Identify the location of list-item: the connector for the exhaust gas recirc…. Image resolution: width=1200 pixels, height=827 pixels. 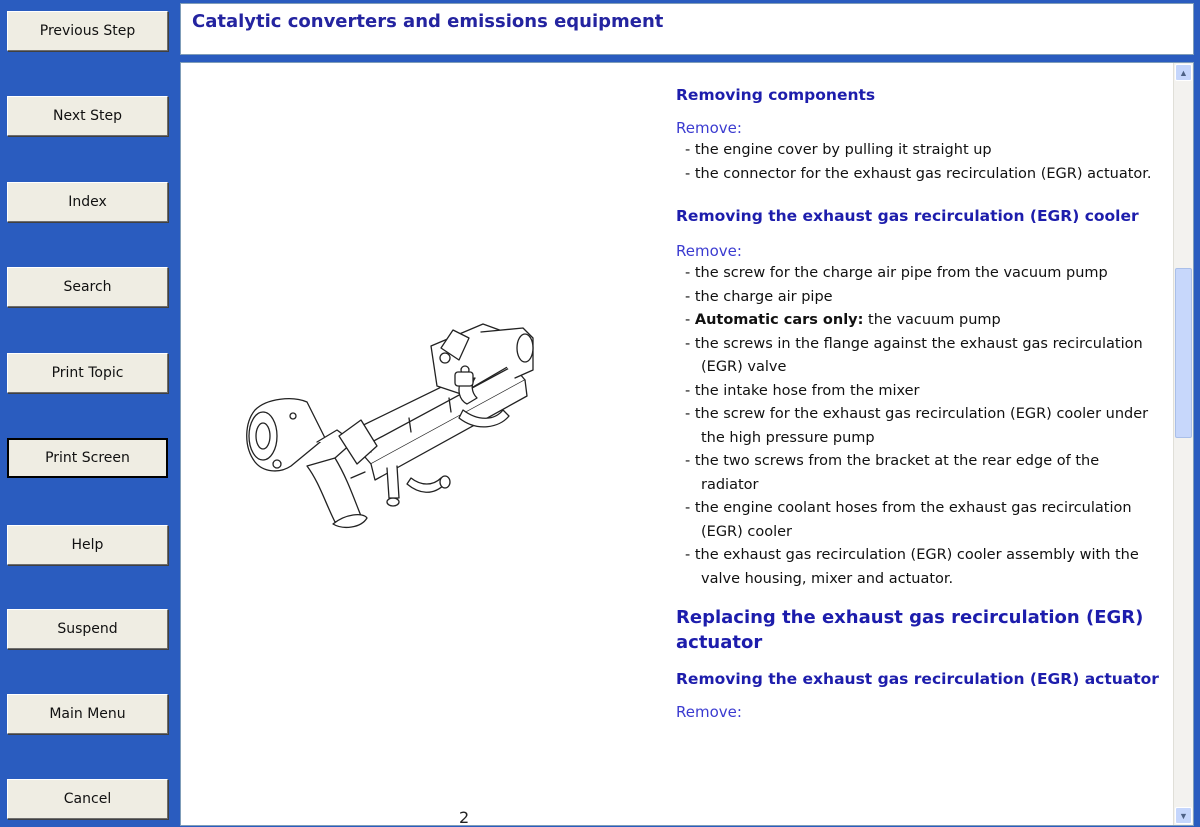
(918, 175).